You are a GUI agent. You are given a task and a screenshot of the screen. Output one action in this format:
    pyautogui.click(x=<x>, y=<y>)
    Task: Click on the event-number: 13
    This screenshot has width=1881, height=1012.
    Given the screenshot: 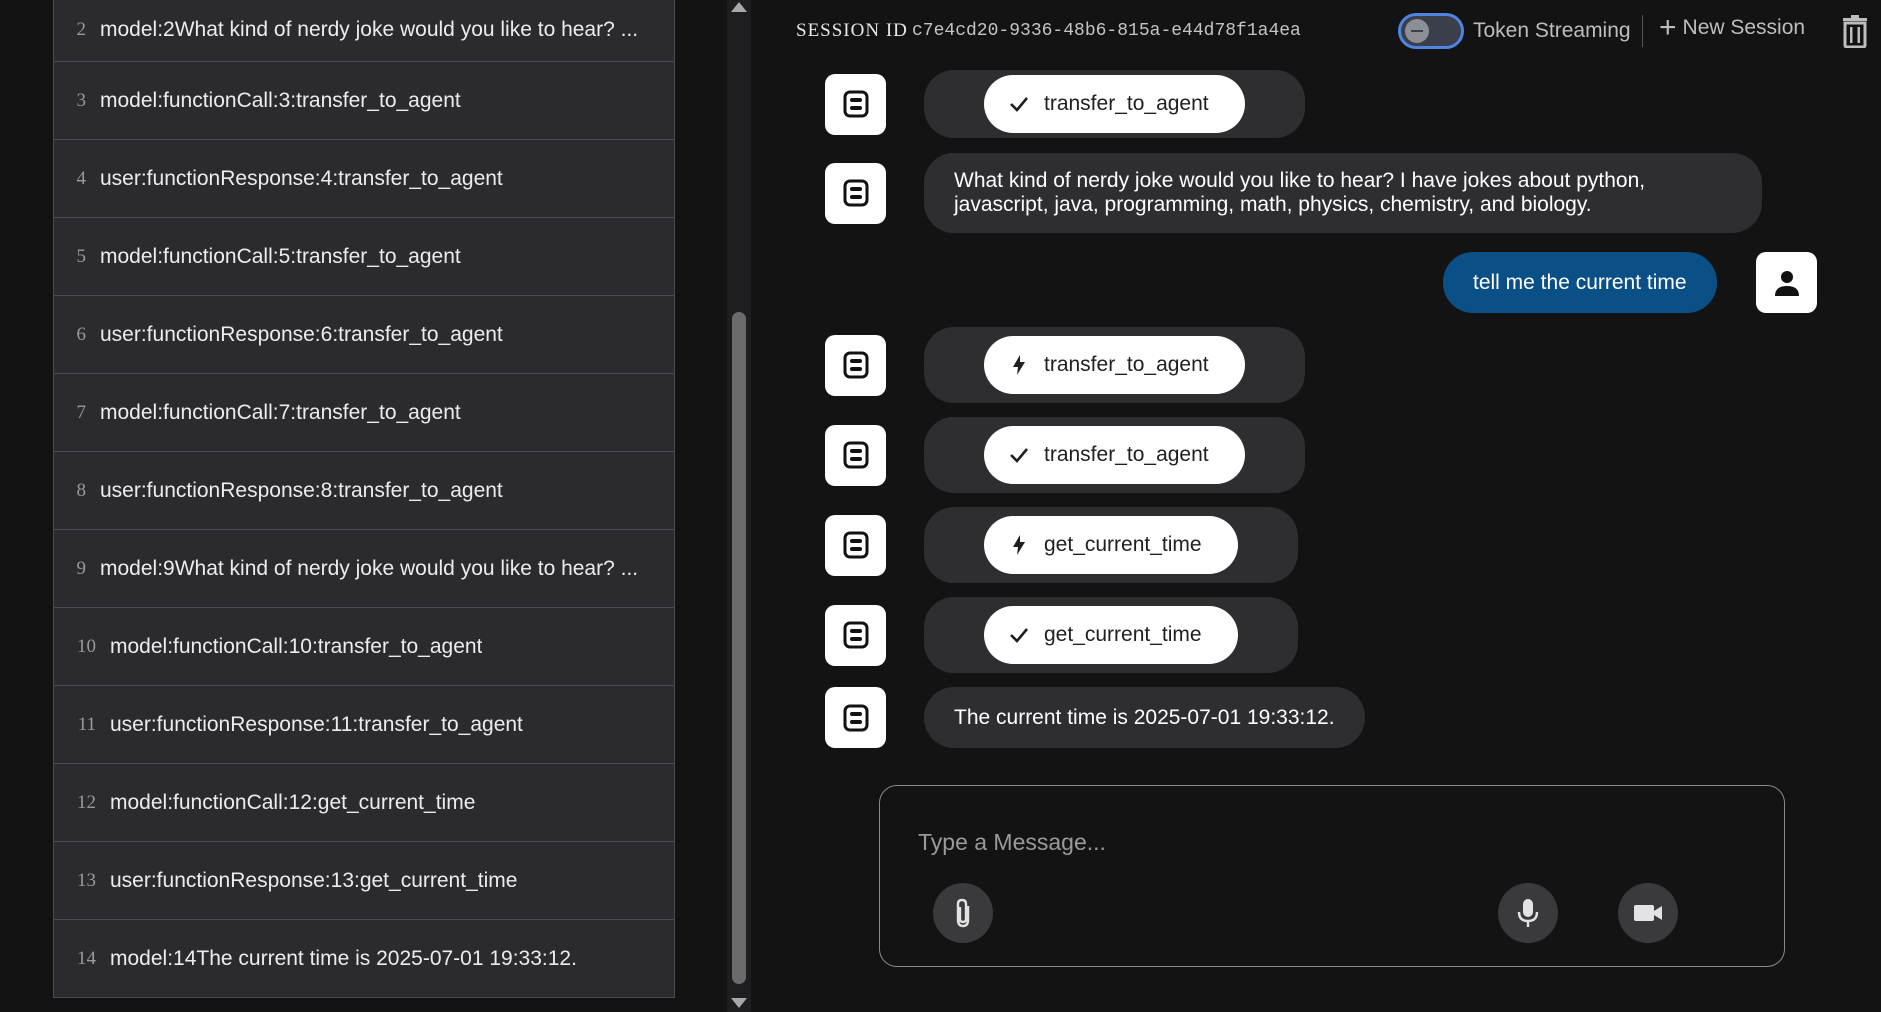 What is the action you would take?
    pyautogui.click(x=86, y=880)
    